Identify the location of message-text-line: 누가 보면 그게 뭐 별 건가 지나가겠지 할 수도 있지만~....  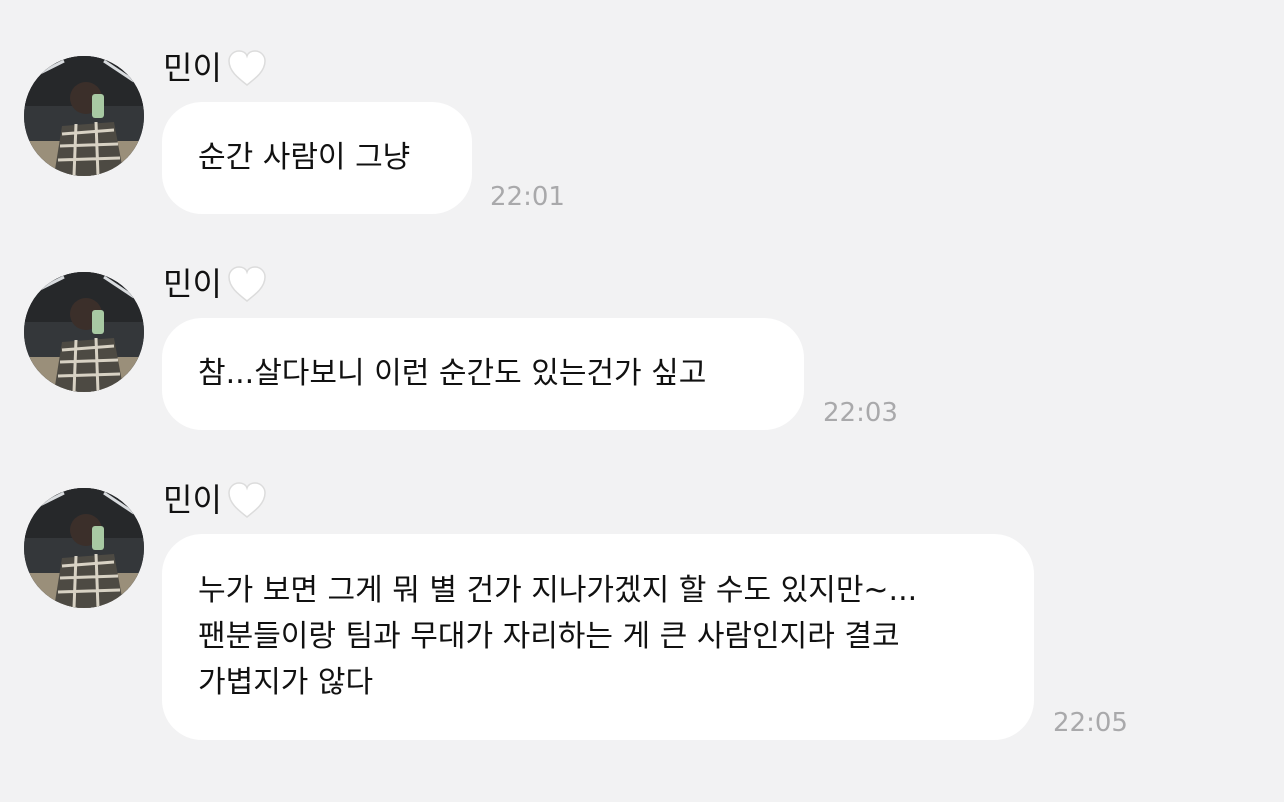
(558, 590).